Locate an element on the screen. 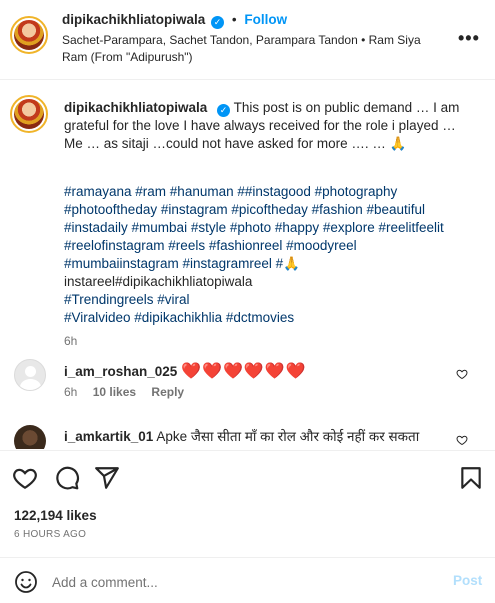 The width and height of the screenshot is (495, 603). caption-avatar is located at coordinates (29, 114).